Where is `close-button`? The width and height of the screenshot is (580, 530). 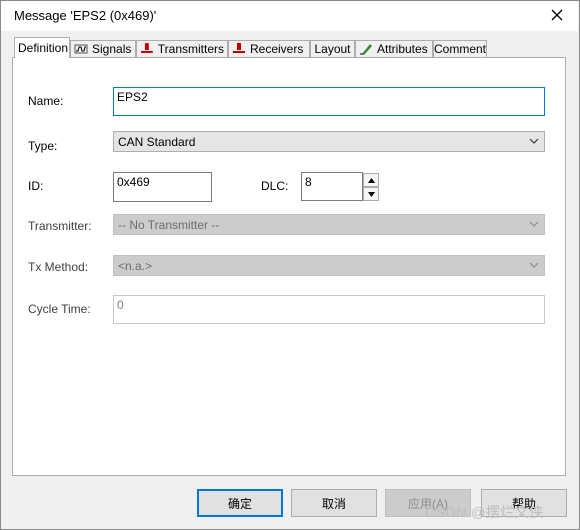 close-button is located at coordinates (557, 15).